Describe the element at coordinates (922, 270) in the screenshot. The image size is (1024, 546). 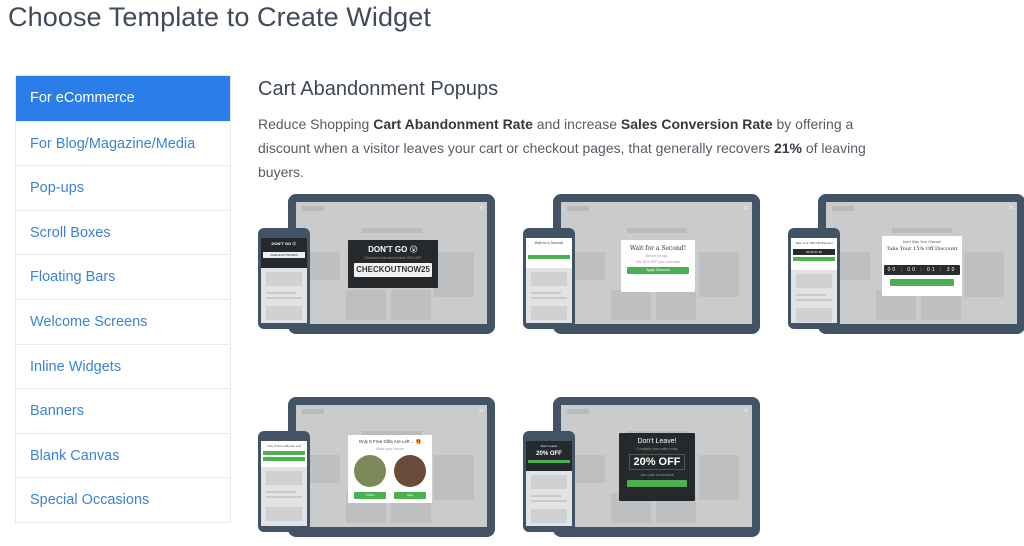
I see `countdown-timer: 00 : 00 : 01 : 30` at that location.